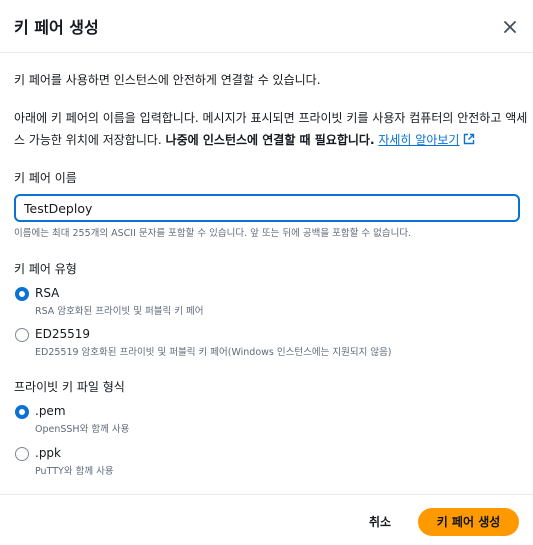  What do you see at coordinates (45, 178) in the screenshot?
I see `key-name-label: 키 페어 이름` at bounding box center [45, 178].